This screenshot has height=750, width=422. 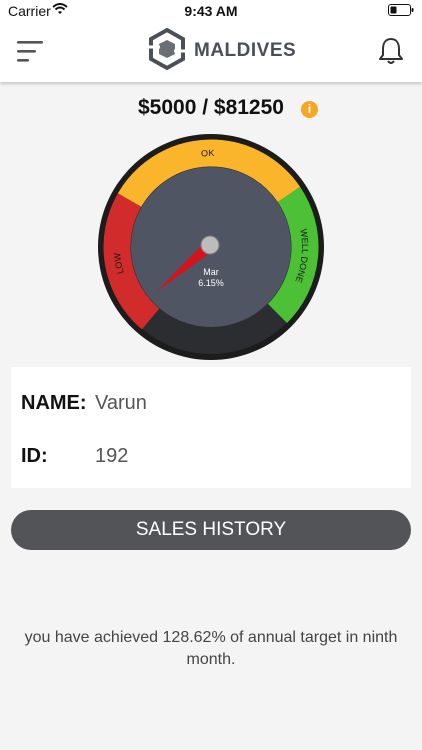 I want to click on gauge-label-ok: OK, so click(x=208, y=153).